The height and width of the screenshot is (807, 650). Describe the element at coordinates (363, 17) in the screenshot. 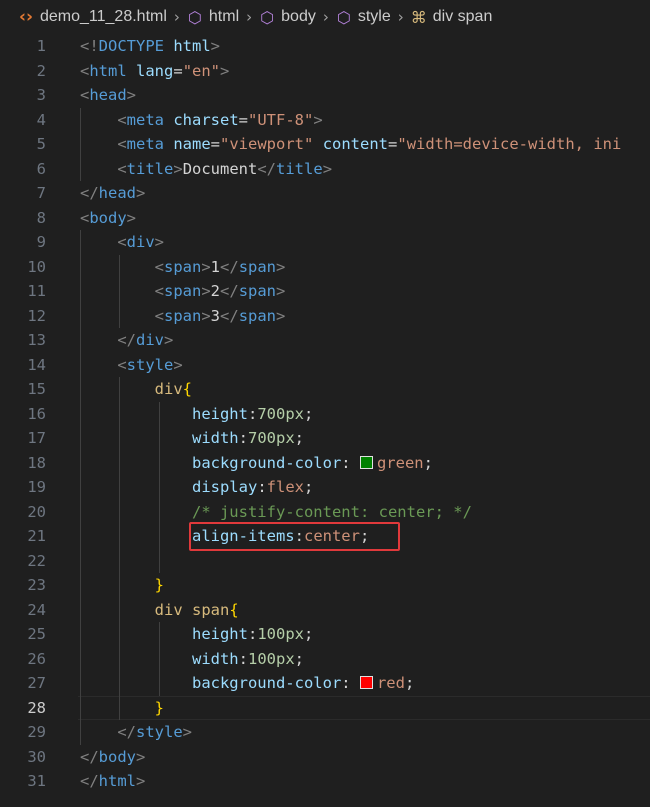

I see `breadcrumb-item: ⬡ style` at that location.